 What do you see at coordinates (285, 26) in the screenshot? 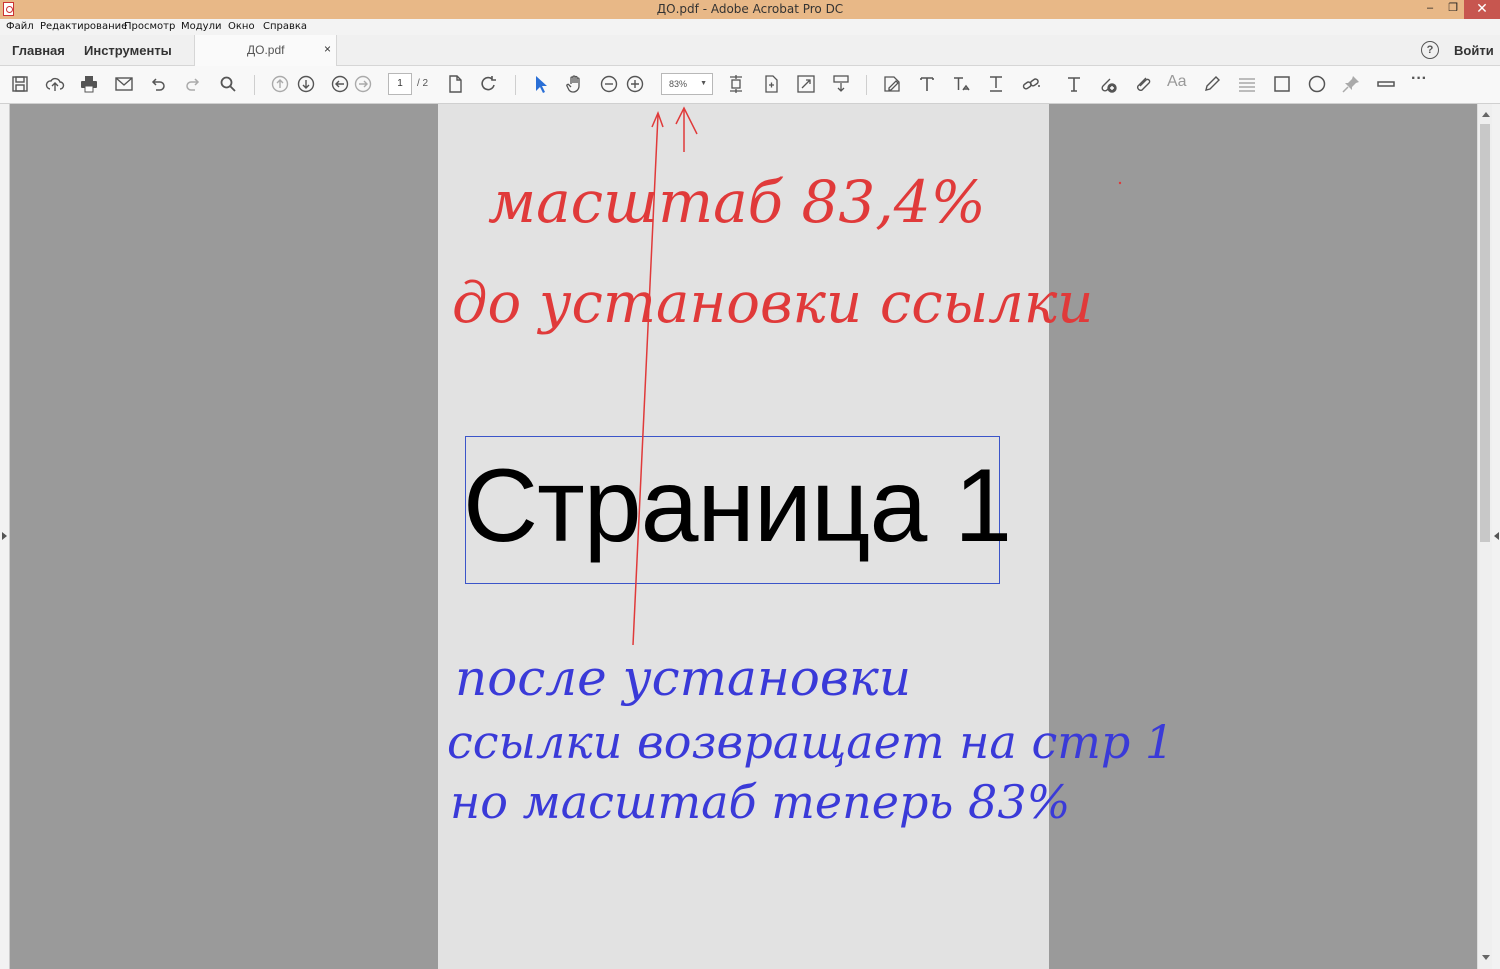
I see `menu-help: Справка` at bounding box center [285, 26].